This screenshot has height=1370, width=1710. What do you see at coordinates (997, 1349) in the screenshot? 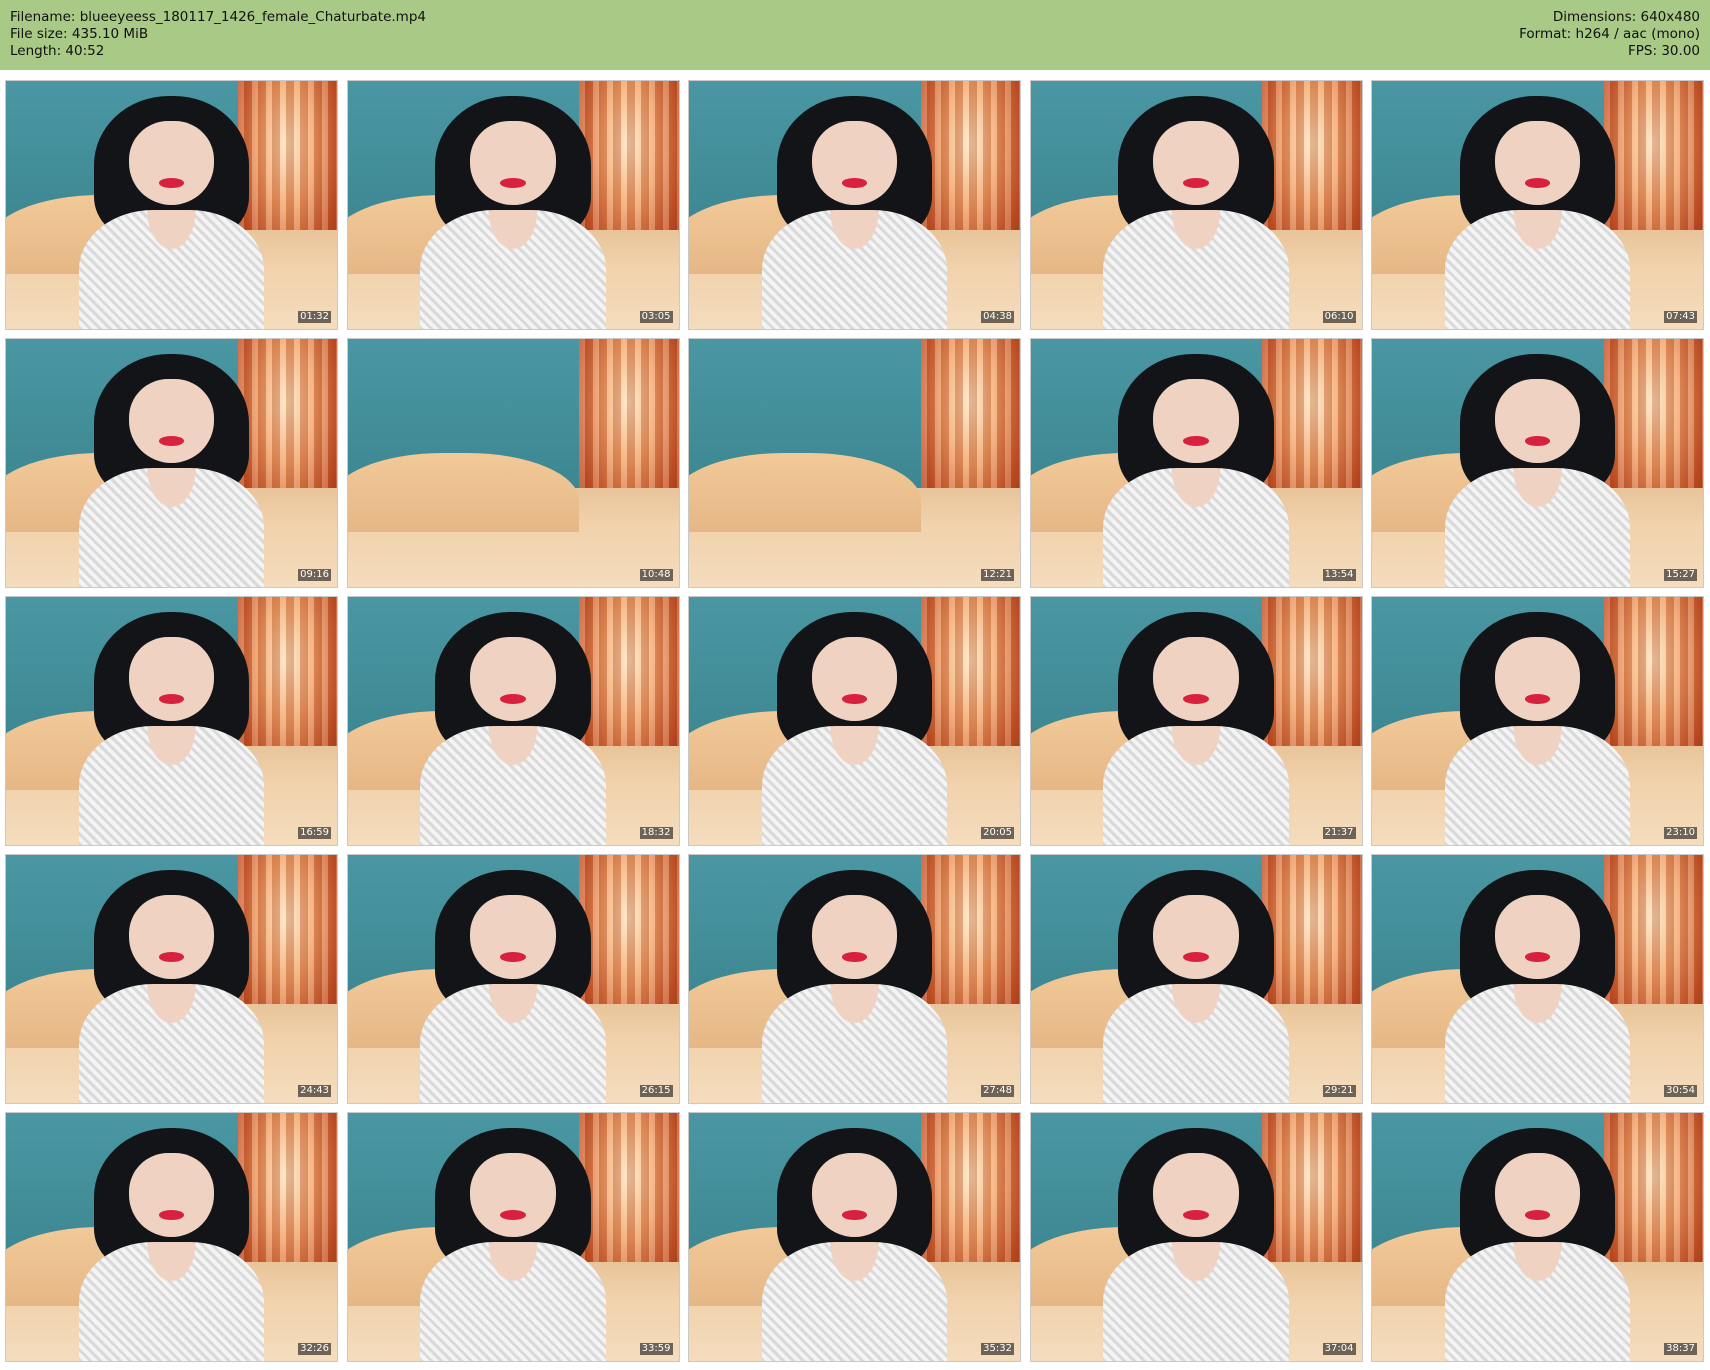
I see `timestamp-label: 35:32` at bounding box center [997, 1349].